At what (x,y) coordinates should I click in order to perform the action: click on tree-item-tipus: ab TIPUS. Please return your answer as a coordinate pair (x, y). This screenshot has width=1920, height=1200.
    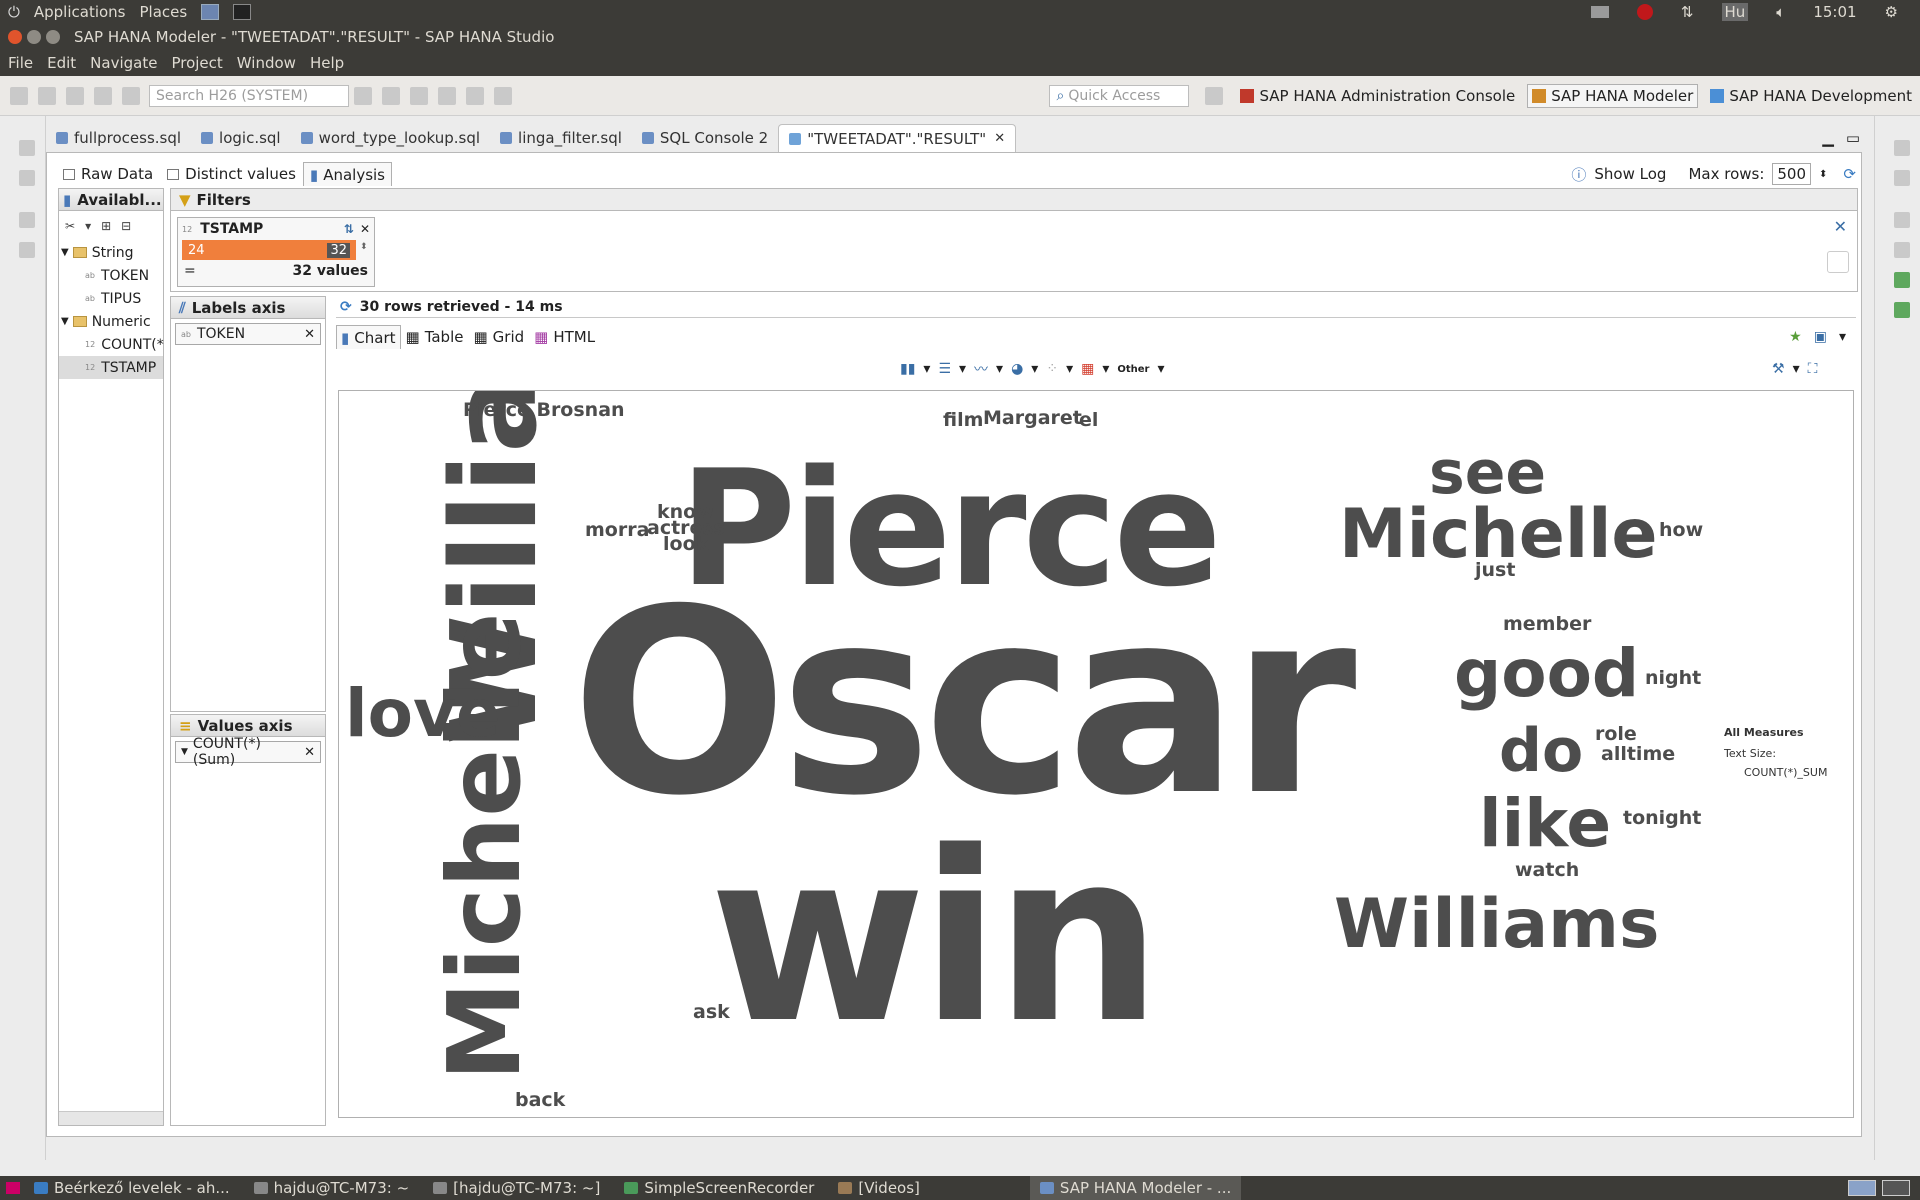
    Looking at the image, I should click on (111, 298).